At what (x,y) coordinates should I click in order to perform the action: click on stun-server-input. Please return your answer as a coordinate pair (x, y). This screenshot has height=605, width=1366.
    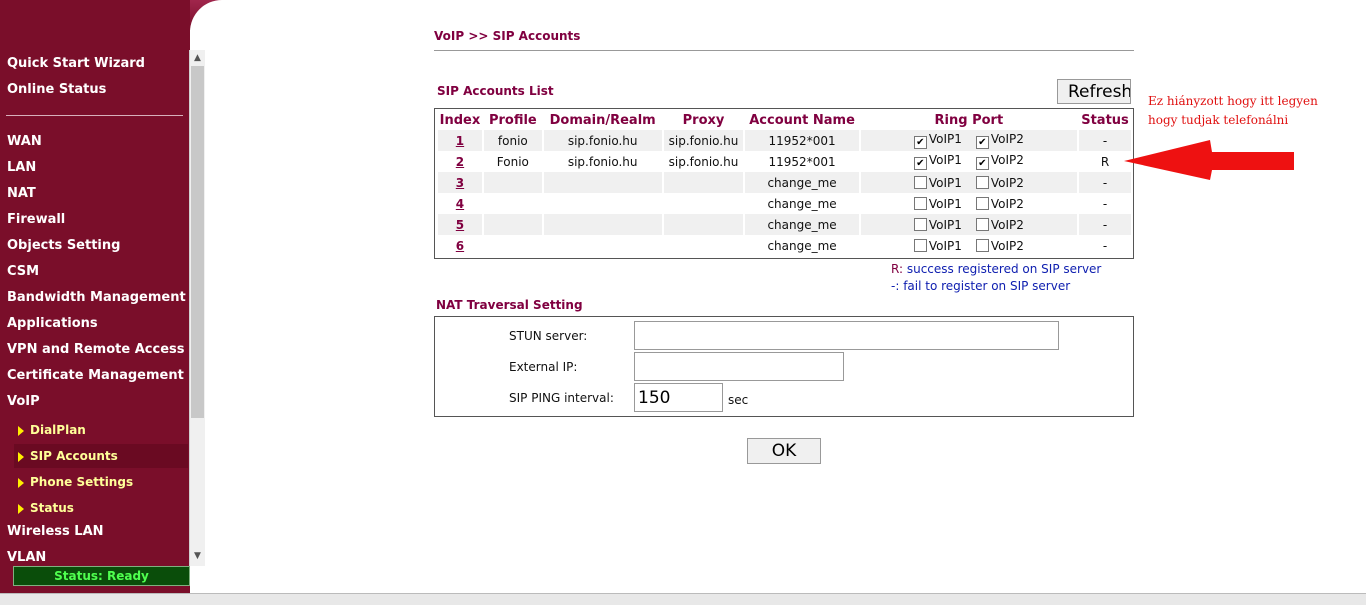
    Looking at the image, I should click on (846, 335).